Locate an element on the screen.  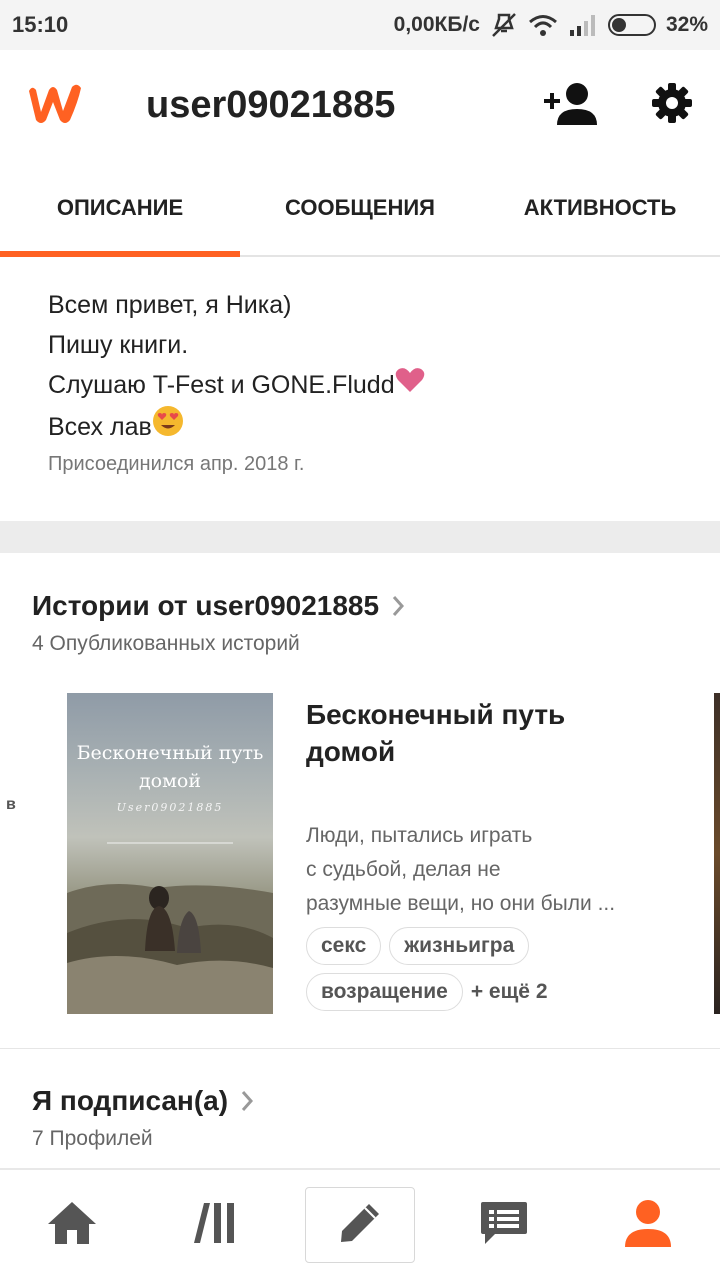
following-title: Я подписан(а) is located at coordinates (130, 1100).